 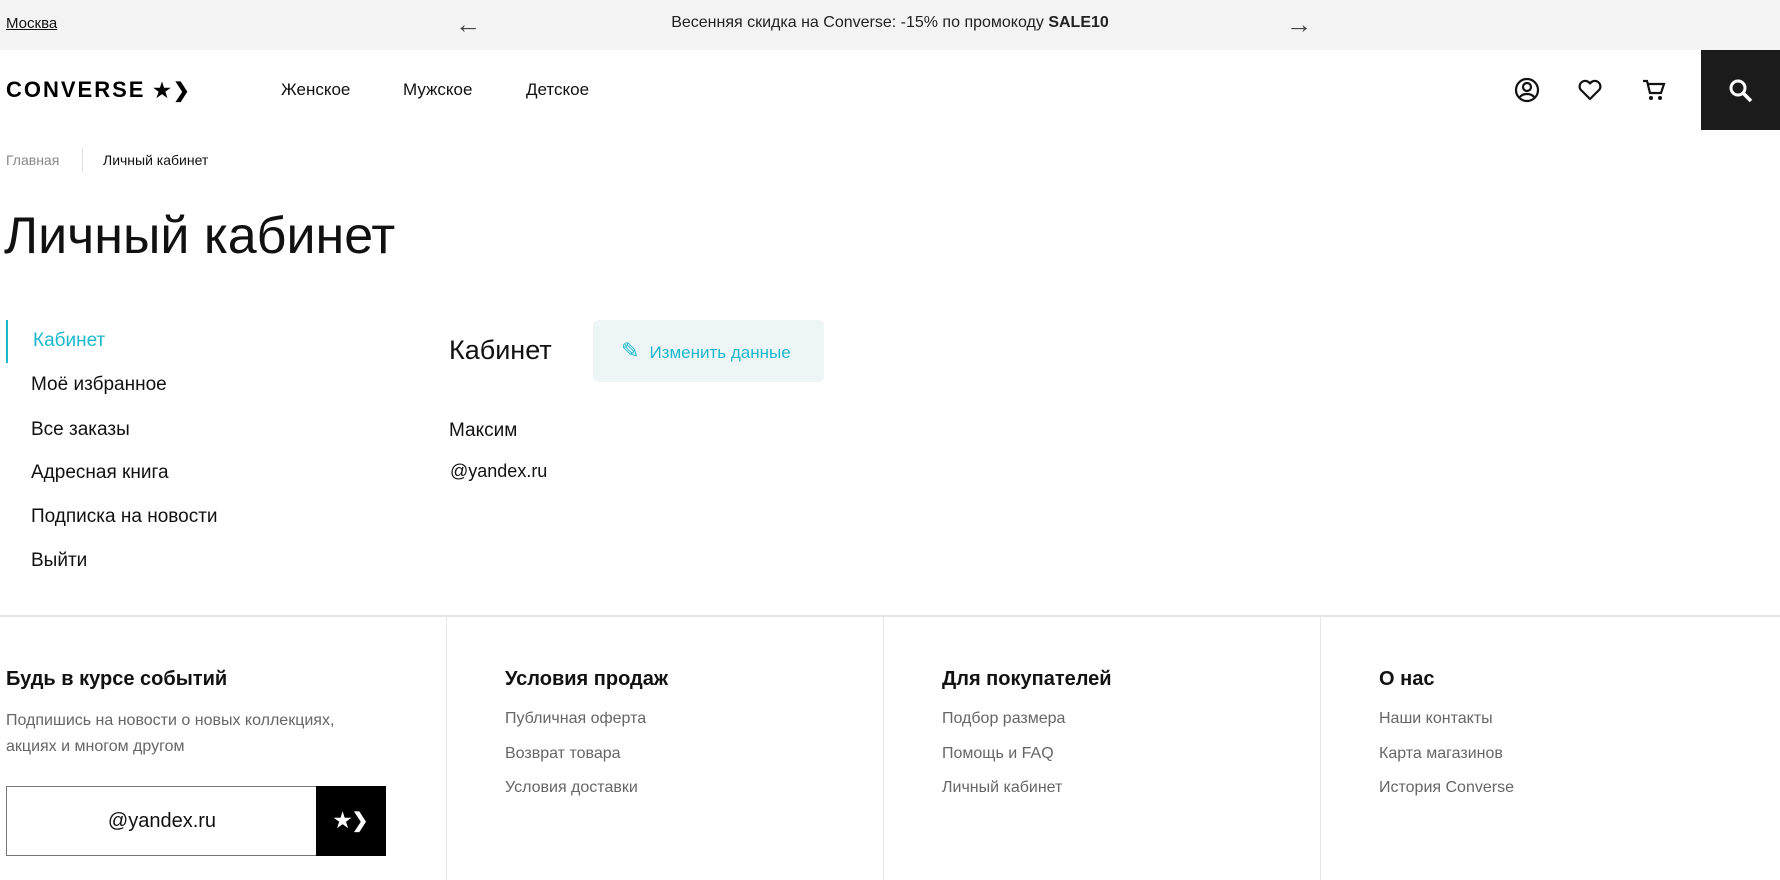 What do you see at coordinates (32, 160) in the screenshot?
I see `breadcrumb-home: Главная` at bounding box center [32, 160].